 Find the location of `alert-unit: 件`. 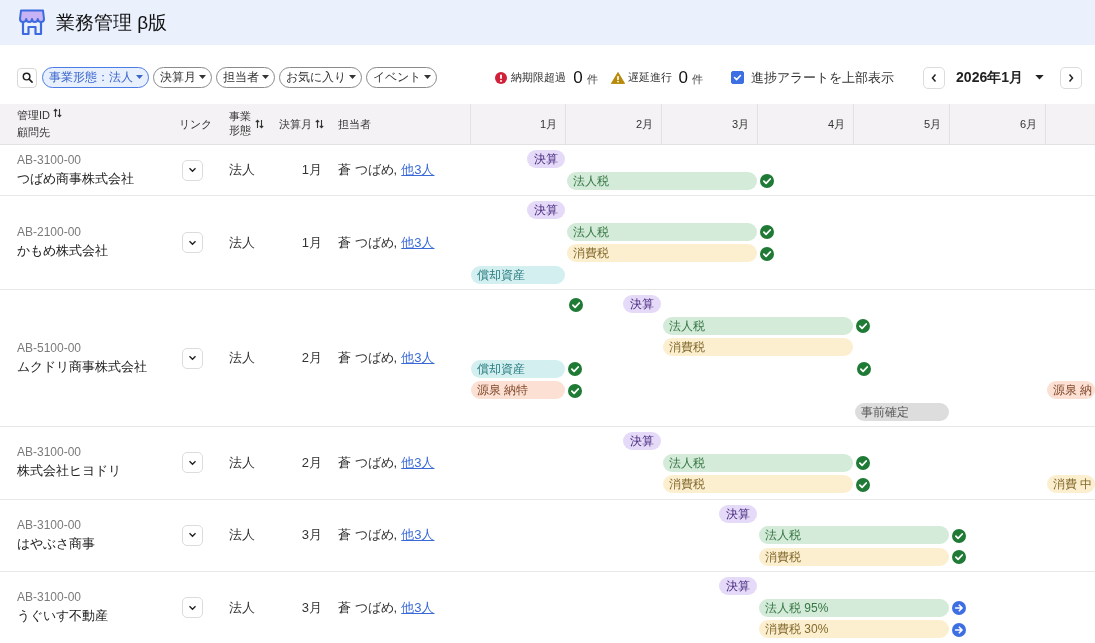

alert-unit: 件 is located at coordinates (698, 79).